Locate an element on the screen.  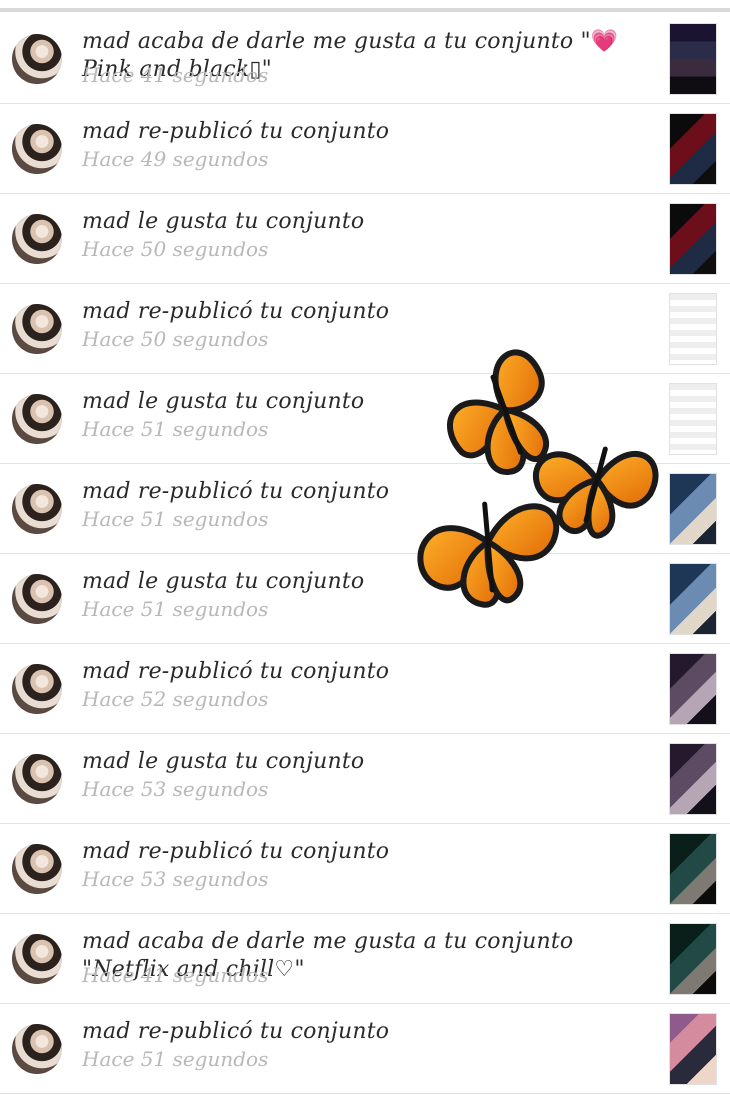
top-bar is located at coordinates (365, 6).